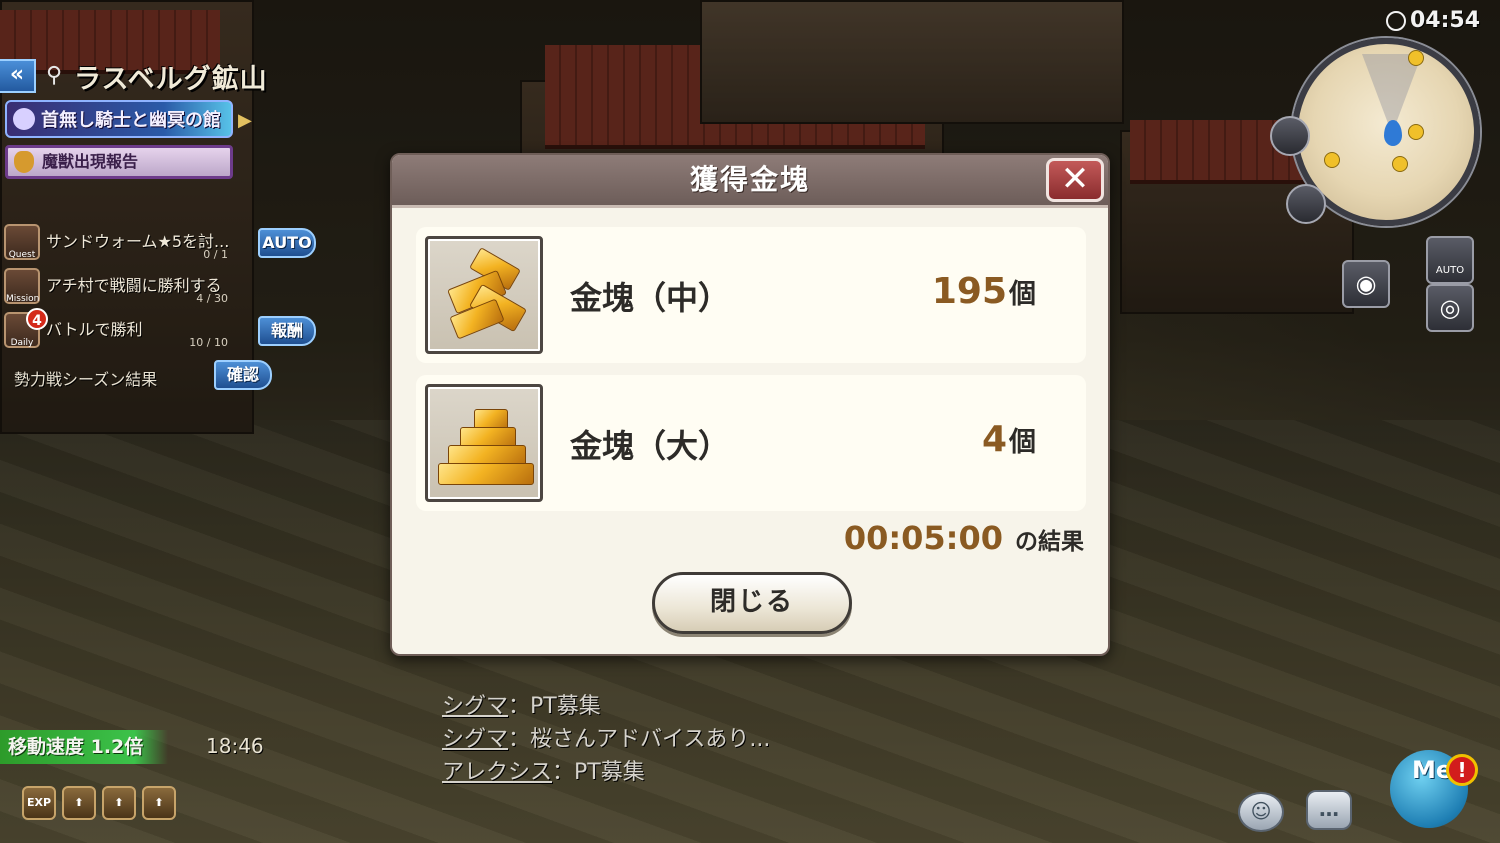 This screenshot has width=1500, height=843. Describe the element at coordinates (1450, 270) in the screenshot. I see `auto-mode-label: AUTO` at that location.